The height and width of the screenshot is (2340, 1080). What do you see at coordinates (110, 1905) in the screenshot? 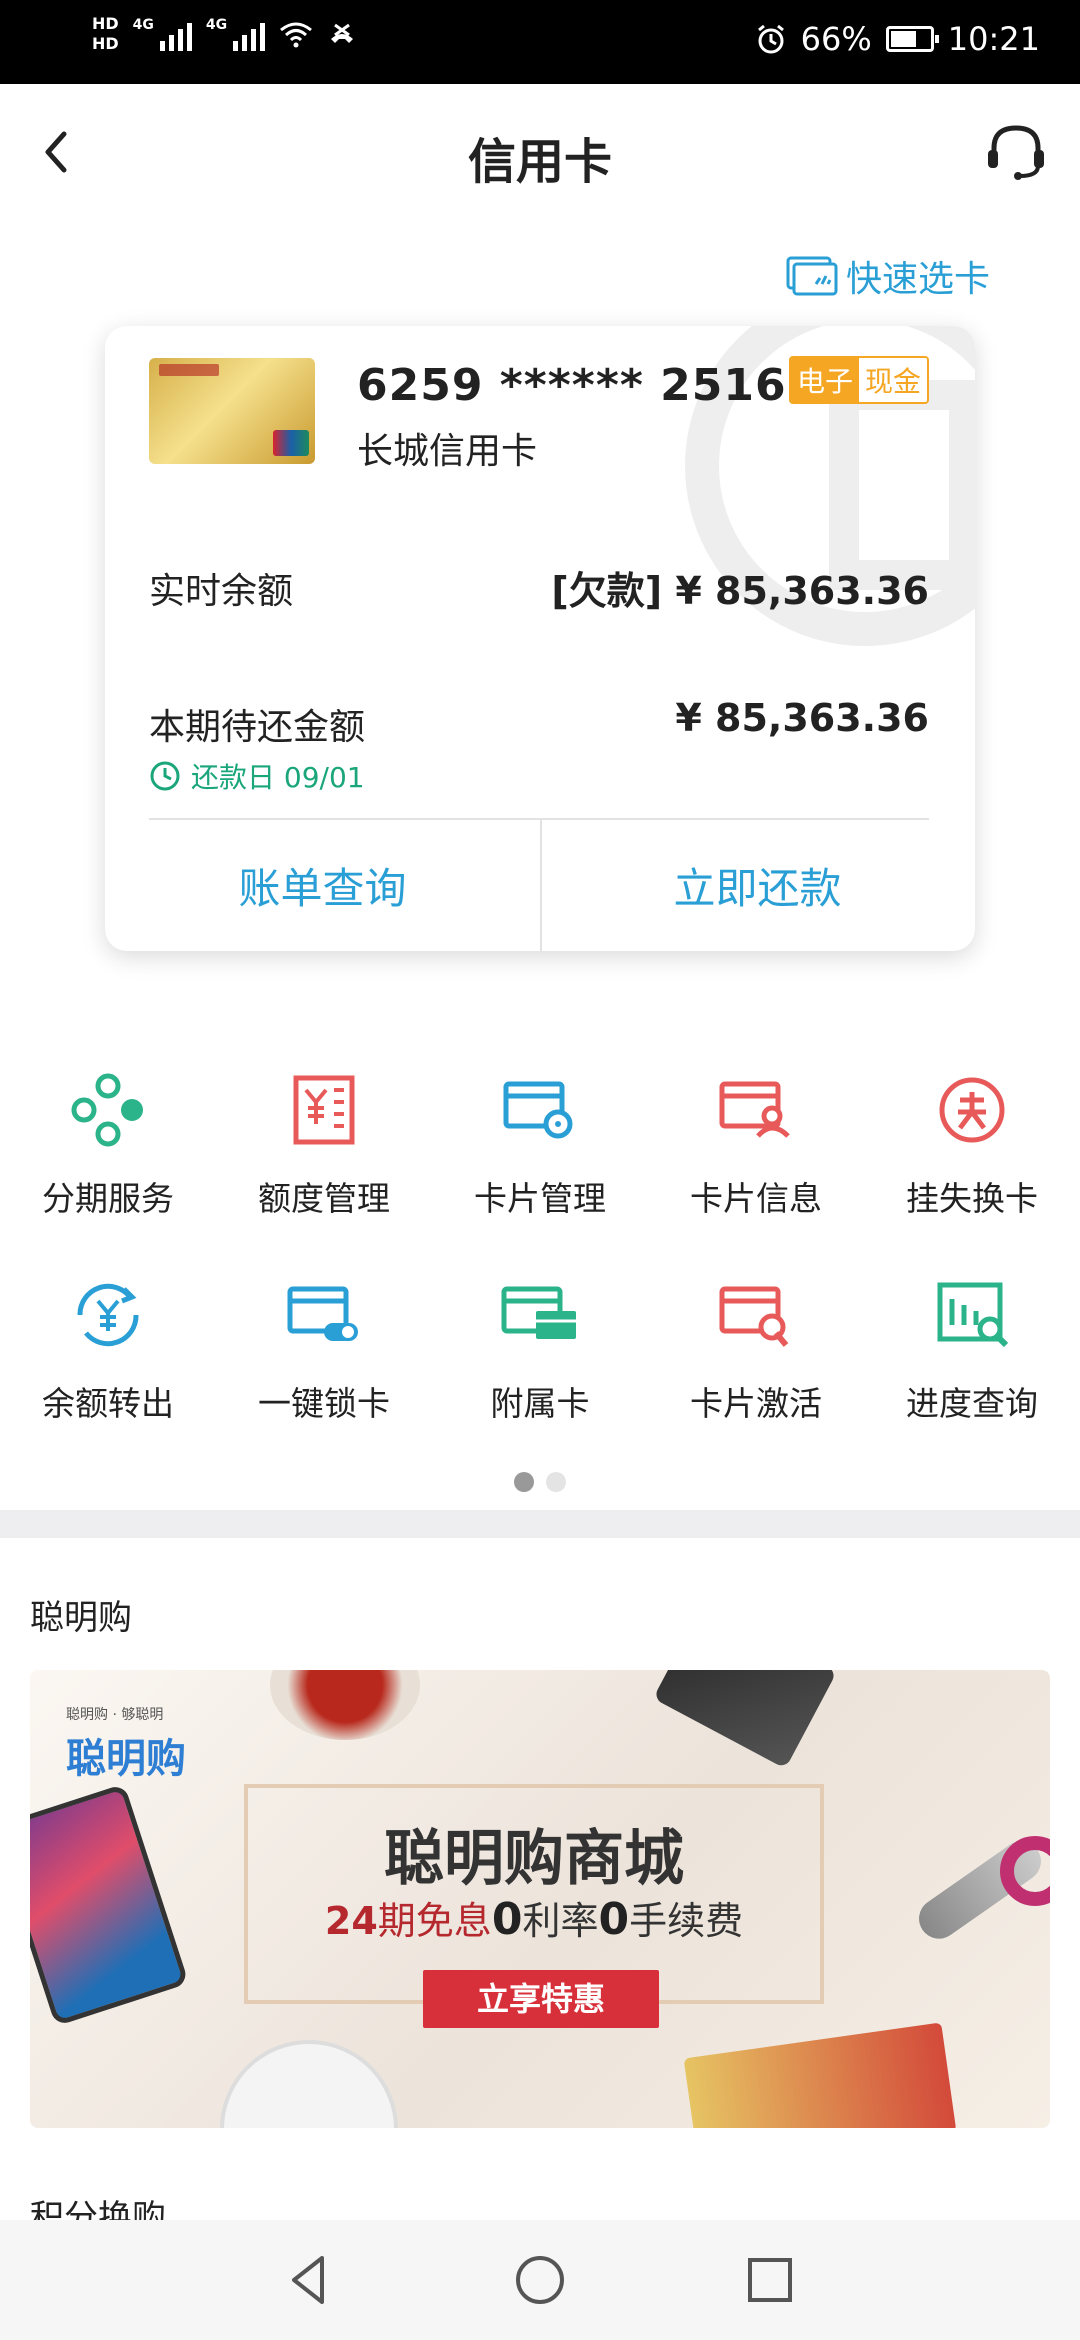
I see `smartphone-image` at bounding box center [110, 1905].